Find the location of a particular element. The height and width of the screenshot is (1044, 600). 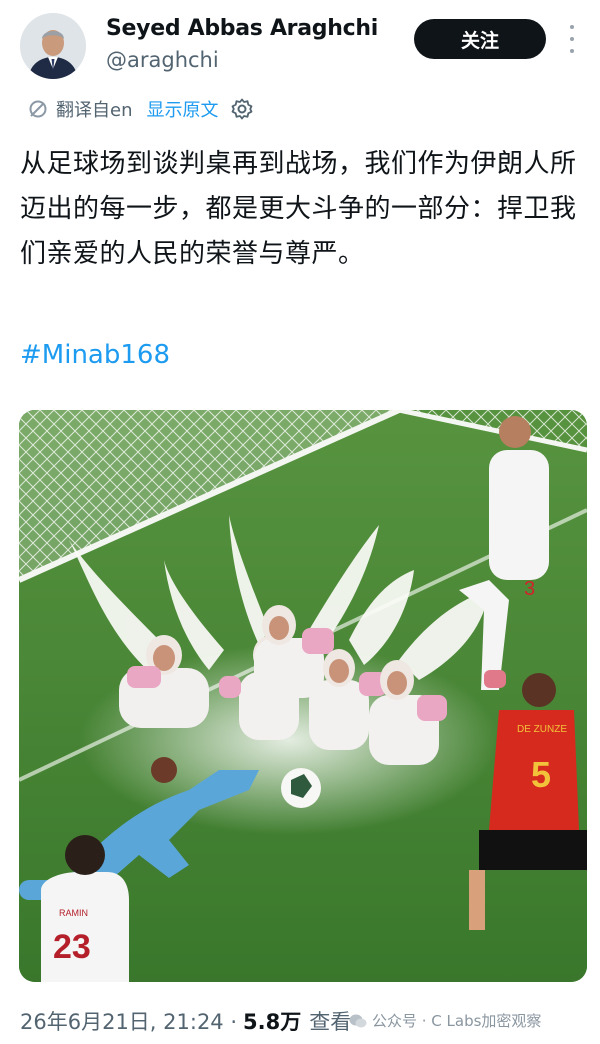

jersey-name-red: DE ZUNZE is located at coordinates (542, 729).